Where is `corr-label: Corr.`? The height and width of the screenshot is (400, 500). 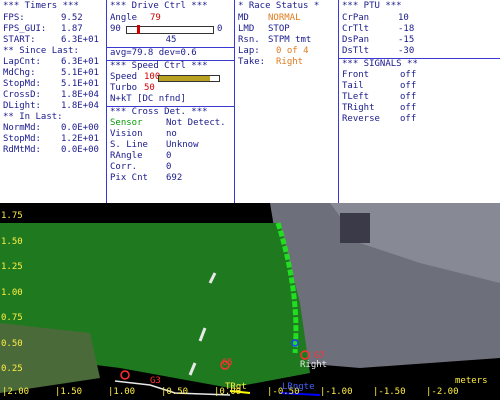
corr-label: Corr. is located at coordinates (124, 167).